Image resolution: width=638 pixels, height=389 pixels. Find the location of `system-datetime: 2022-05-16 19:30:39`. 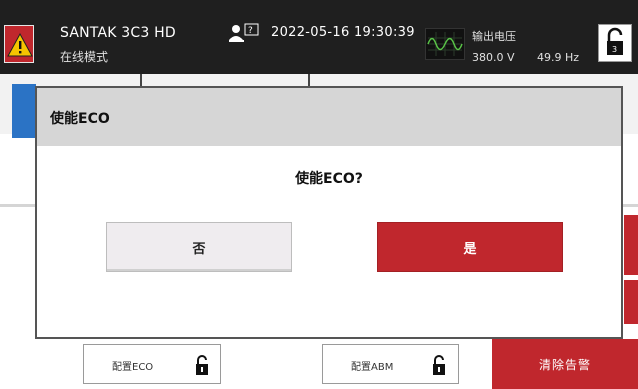

system-datetime: 2022-05-16 19:30:39 is located at coordinates (343, 32).